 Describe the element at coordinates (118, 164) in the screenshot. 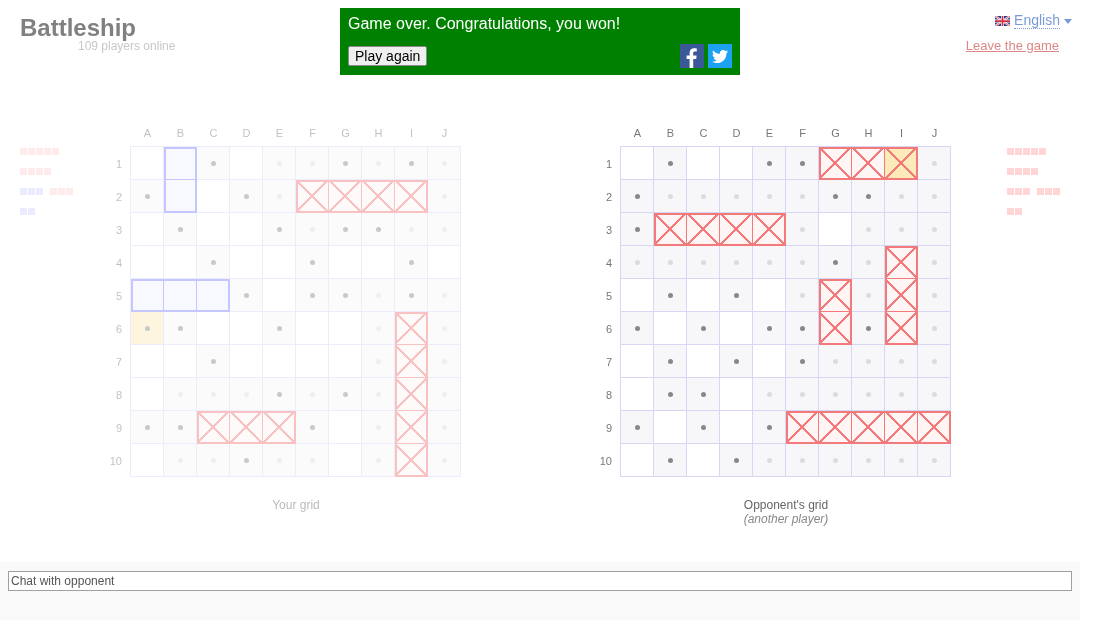

I see `row-label: 1` at that location.